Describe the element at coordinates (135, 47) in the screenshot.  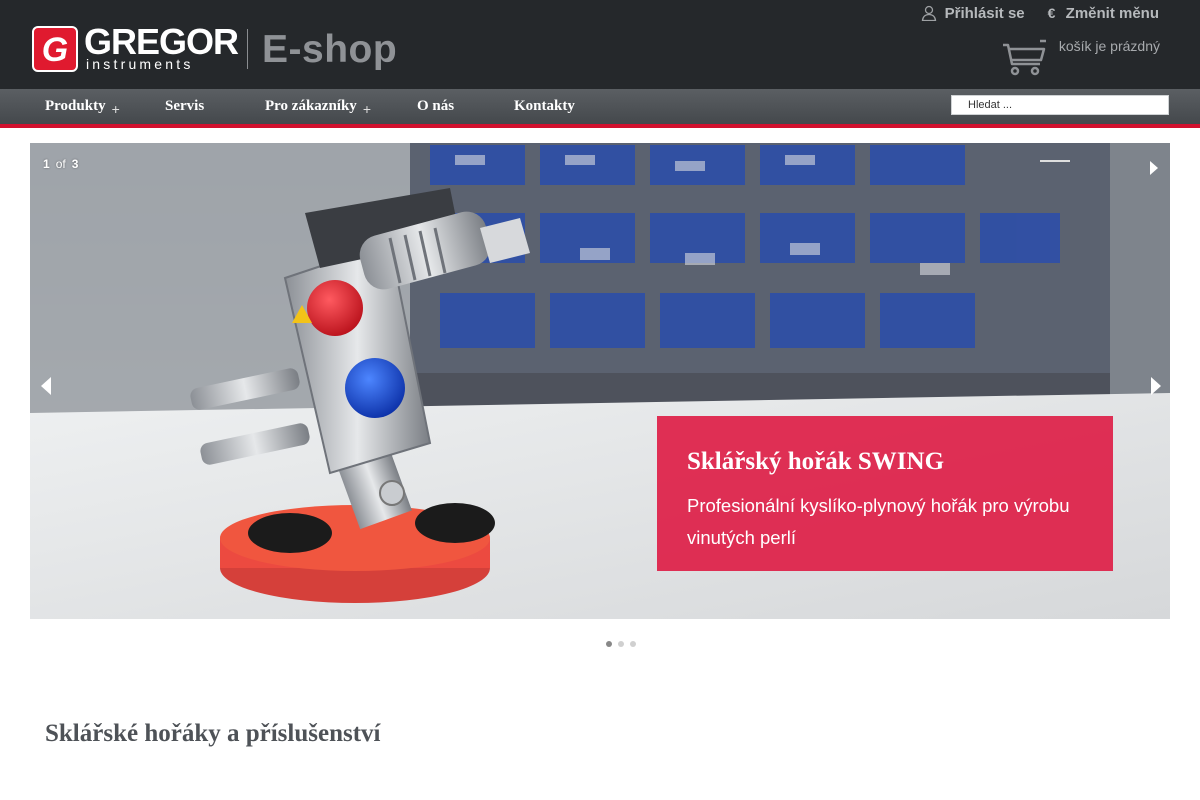
I see `gregor-logo: G GREGOR instruments` at that location.